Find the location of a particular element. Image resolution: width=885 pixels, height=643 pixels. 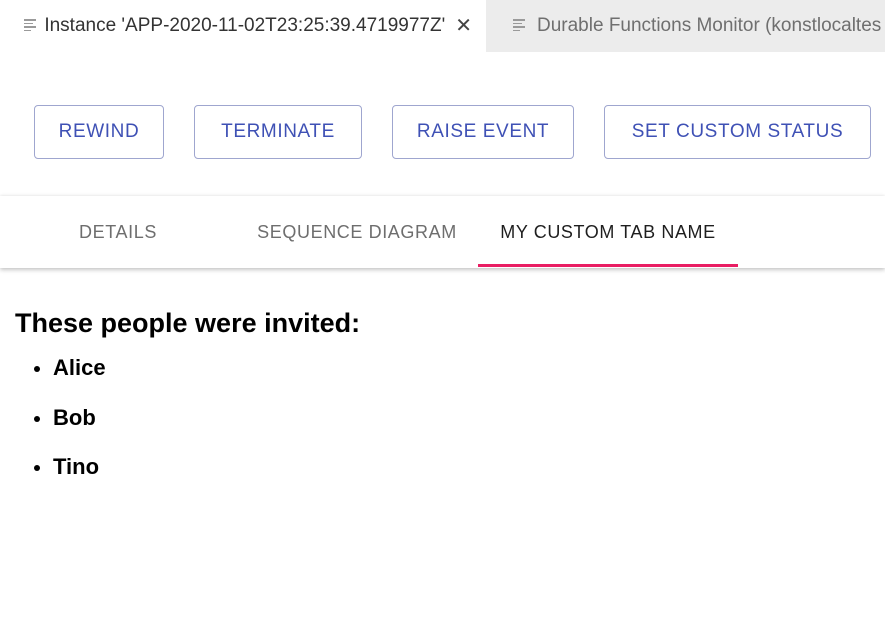

tab-my-custom-tab-name: MY CUSTOM TAB NAME is located at coordinates (608, 232).